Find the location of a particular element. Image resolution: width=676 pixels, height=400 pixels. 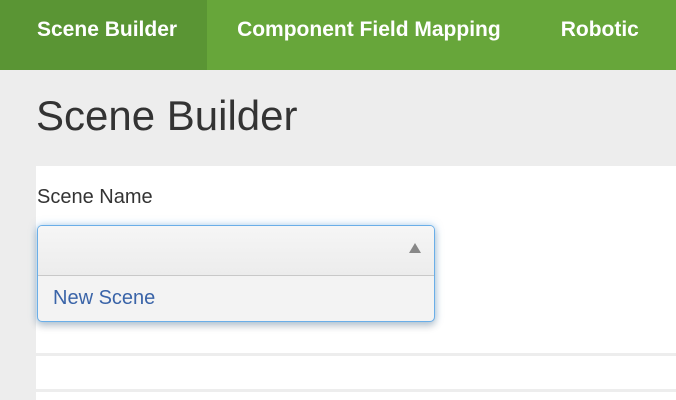

tab-robotic: Robotic is located at coordinates (600, 35).